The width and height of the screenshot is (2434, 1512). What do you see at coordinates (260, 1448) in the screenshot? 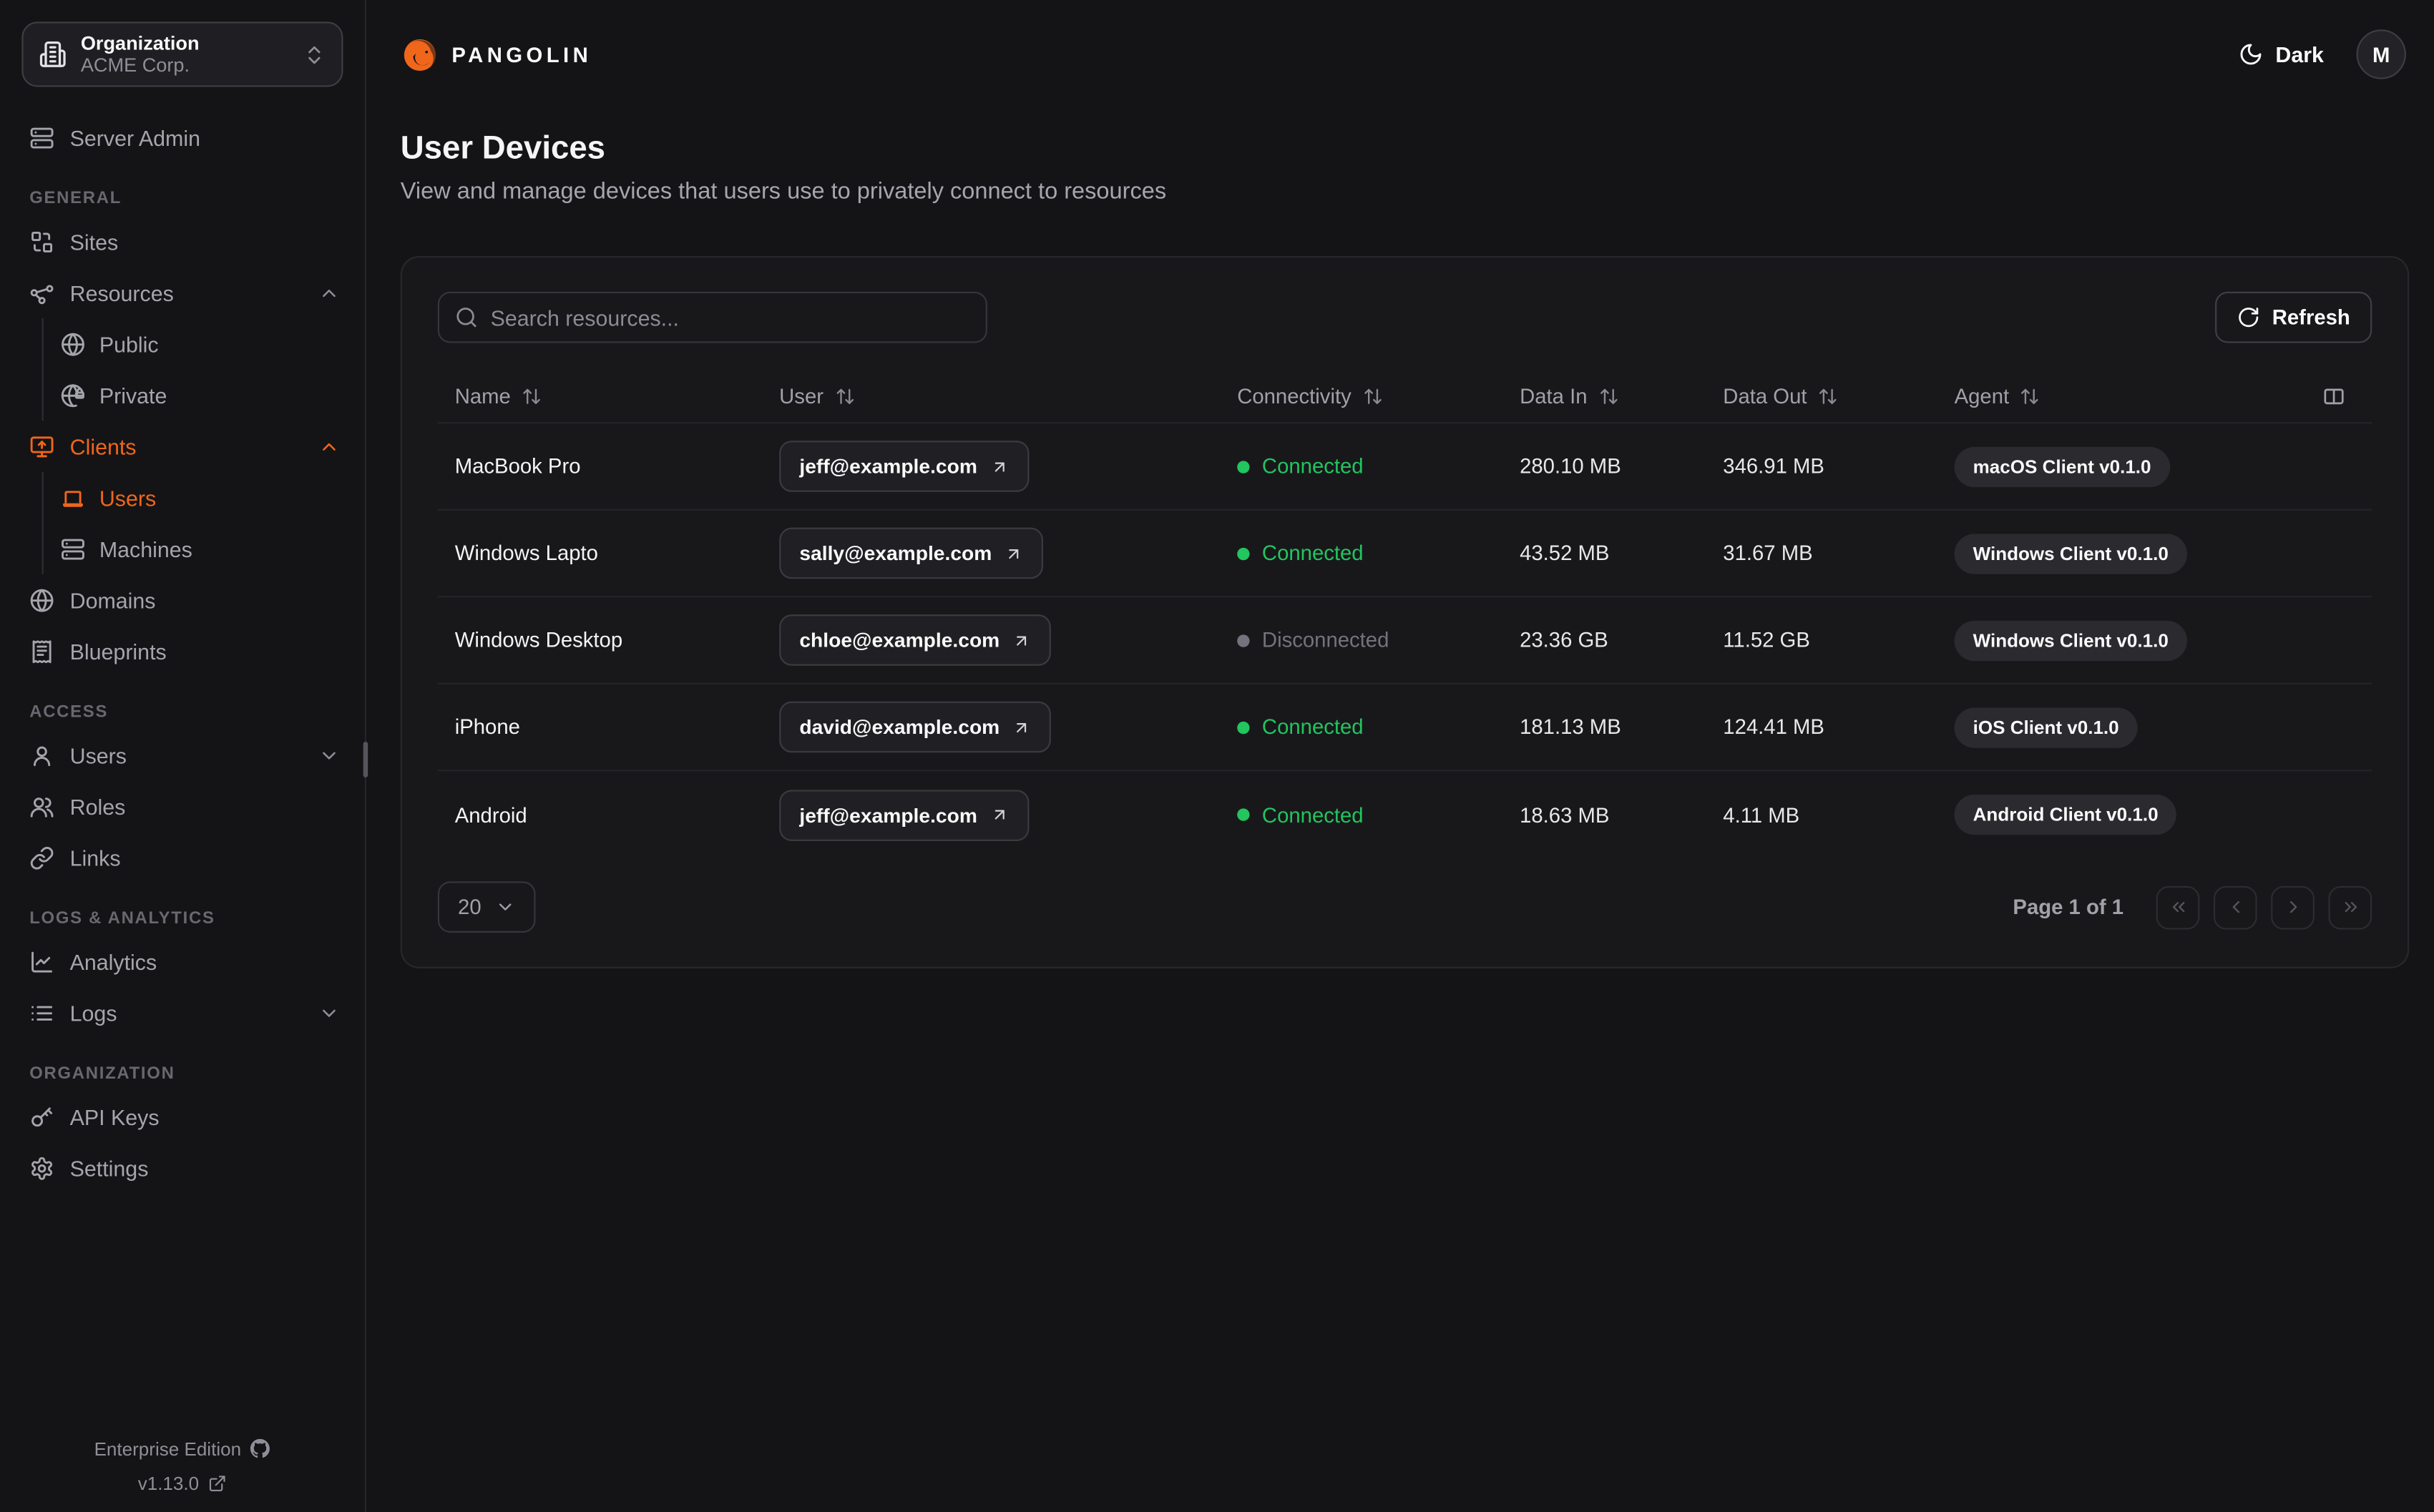
I see `github-icon` at bounding box center [260, 1448].